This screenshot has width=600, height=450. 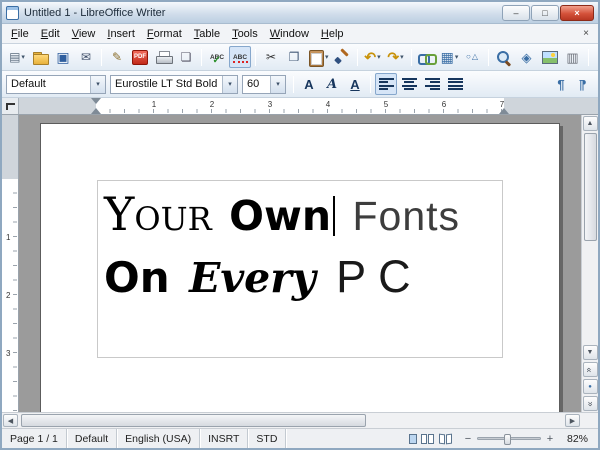 I want to click on menu-view: View, so click(x=84, y=34).